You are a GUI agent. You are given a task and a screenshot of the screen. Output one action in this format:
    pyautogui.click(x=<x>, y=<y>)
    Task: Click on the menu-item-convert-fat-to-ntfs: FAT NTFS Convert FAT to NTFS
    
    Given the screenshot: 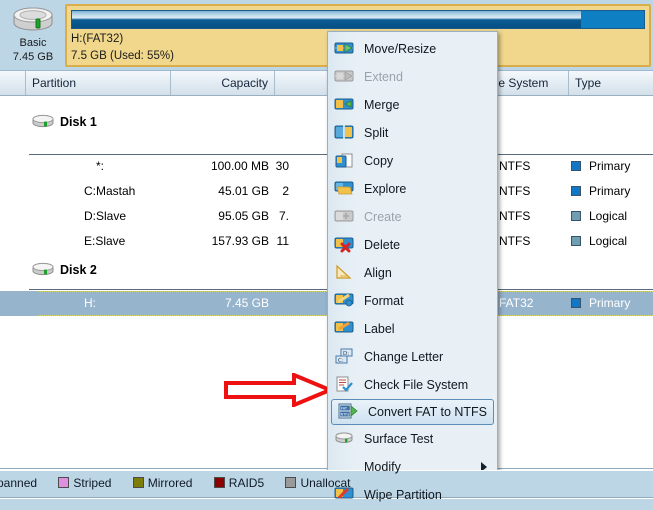 What is the action you would take?
    pyautogui.click(x=412, y=412)
    